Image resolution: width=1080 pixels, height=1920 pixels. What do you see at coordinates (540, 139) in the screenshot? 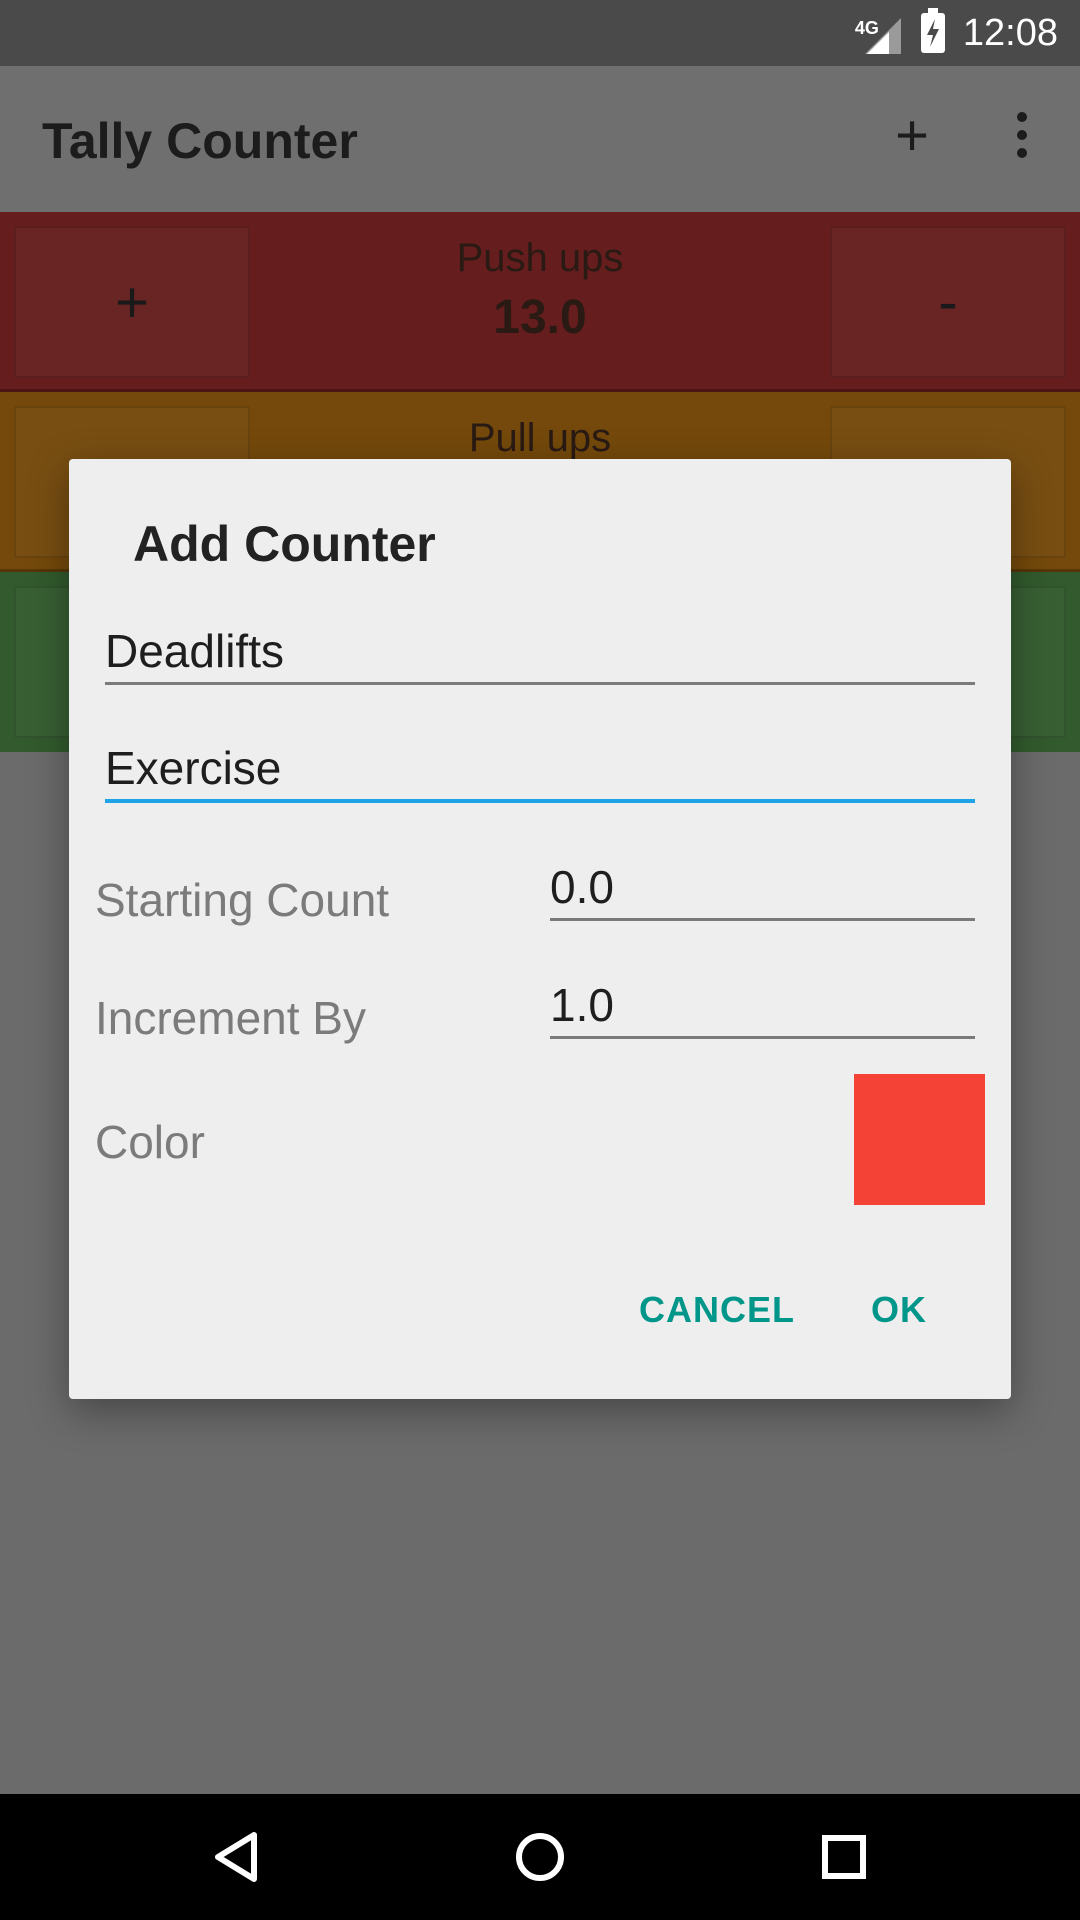
I see `app-bar: Tally Counter +` at bounding box center [540, 139].